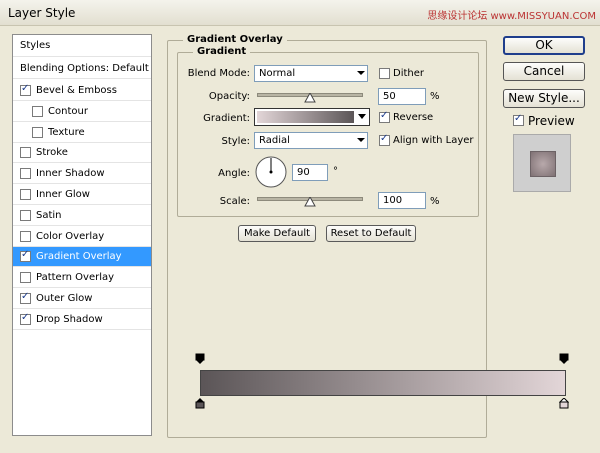  What do you see at coordinates (413, 117) in the screenshot?
I see `reverse-label: Reverse` at bounding box center [413, 117].